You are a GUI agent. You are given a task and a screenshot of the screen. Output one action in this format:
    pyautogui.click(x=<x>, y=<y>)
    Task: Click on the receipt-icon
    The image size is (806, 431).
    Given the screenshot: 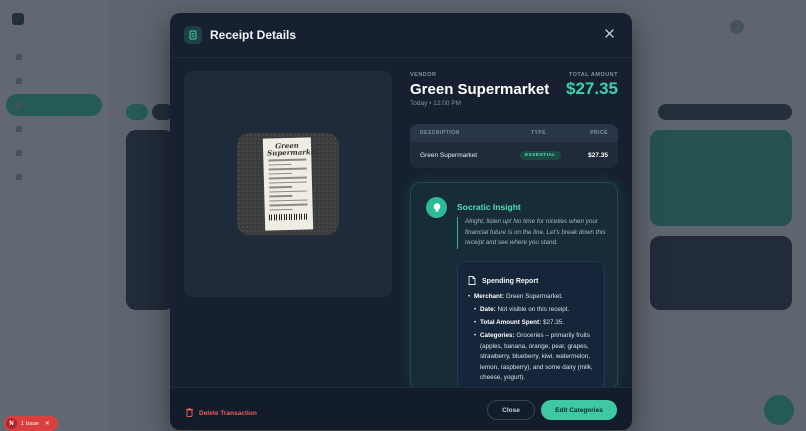 What is the action you would take?
    pyautogui.click(x=193, y=35)
    